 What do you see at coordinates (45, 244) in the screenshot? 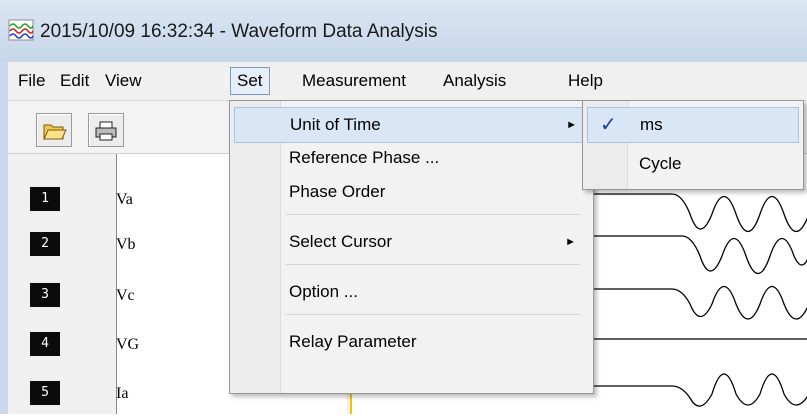
I see `channel-number-badge: 2` at bounding box center [45, 244].